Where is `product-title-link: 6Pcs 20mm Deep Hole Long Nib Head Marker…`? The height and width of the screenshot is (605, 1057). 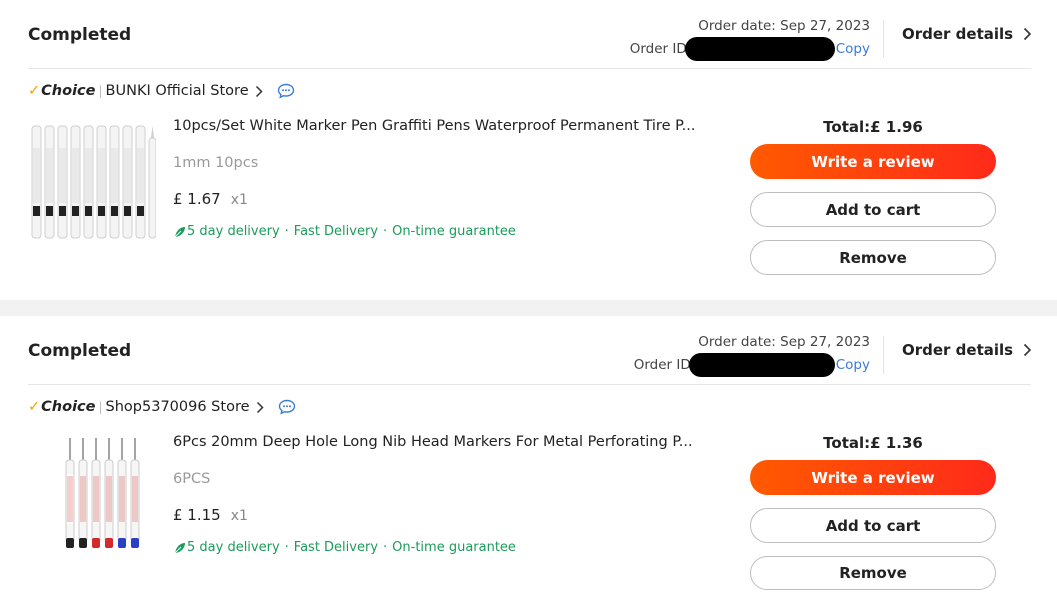 product-title-link: 6Pcs 20mm Deep Hole Long Nib Head Marker… is located at coordinates (443, 442).